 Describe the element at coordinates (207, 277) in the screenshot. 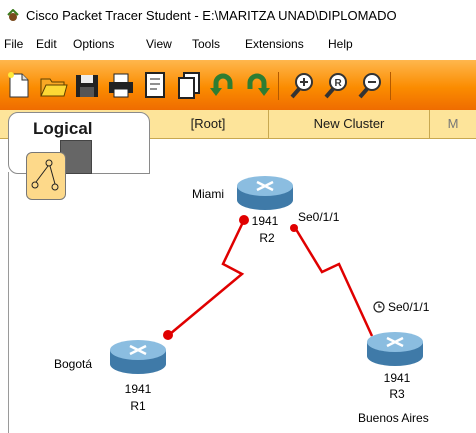

I see `link-r2-r1` at that location.